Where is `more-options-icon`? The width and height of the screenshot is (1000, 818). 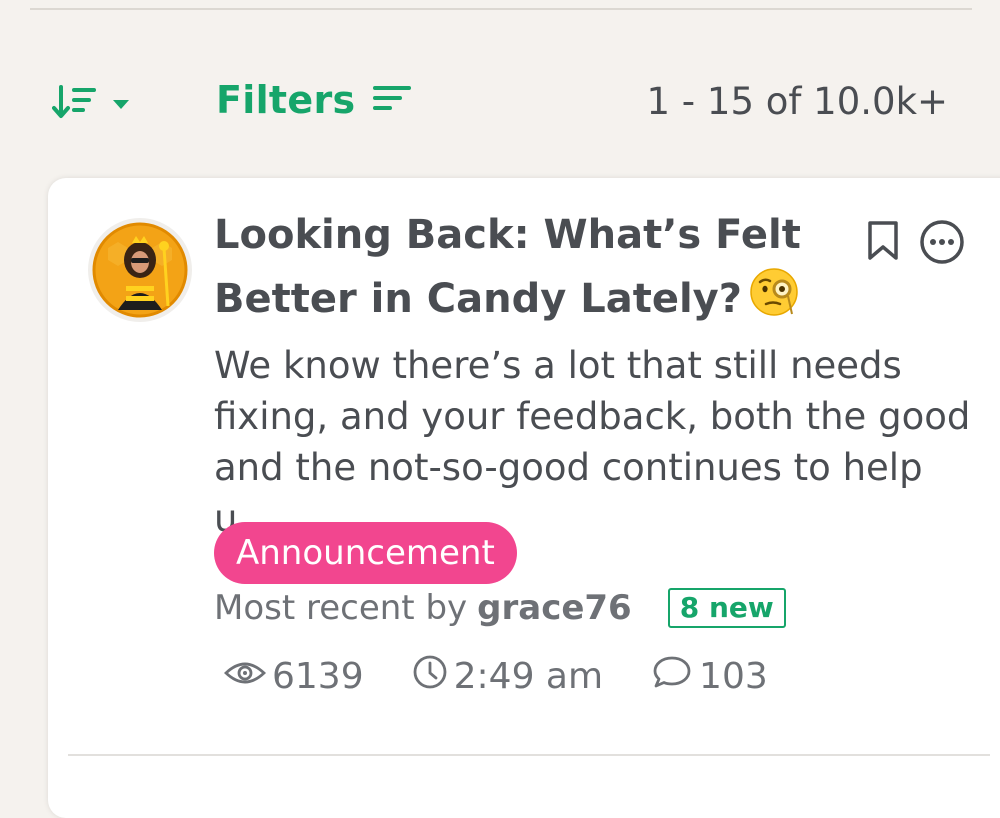 more-options-icon is located at coordinates (942, 244).